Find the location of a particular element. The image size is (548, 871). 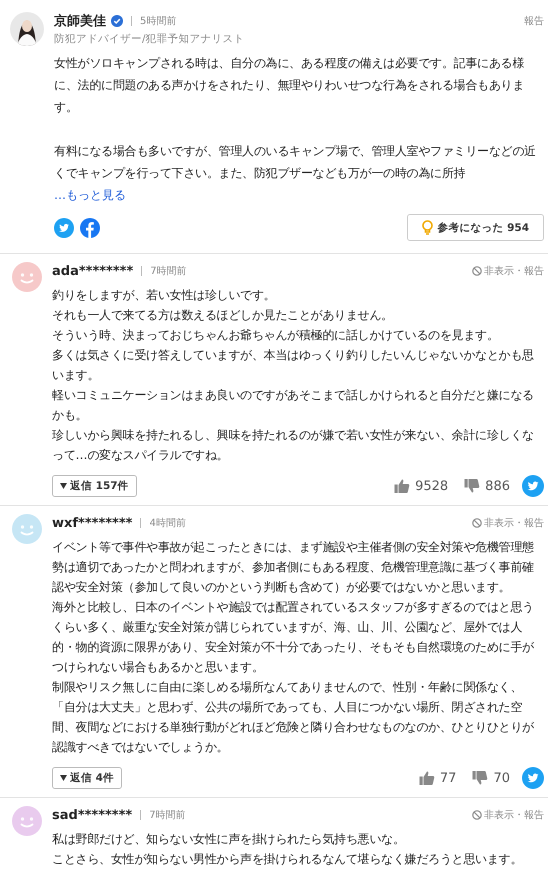

helpful-button: 参考になった 954 is located at coordinates (475, 227).